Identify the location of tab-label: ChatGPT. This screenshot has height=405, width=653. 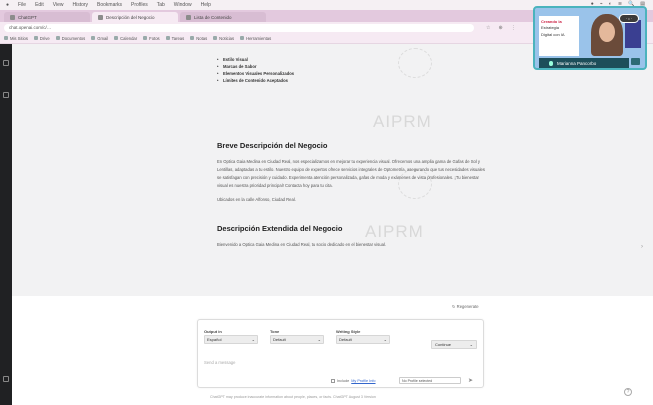
(27, 17).